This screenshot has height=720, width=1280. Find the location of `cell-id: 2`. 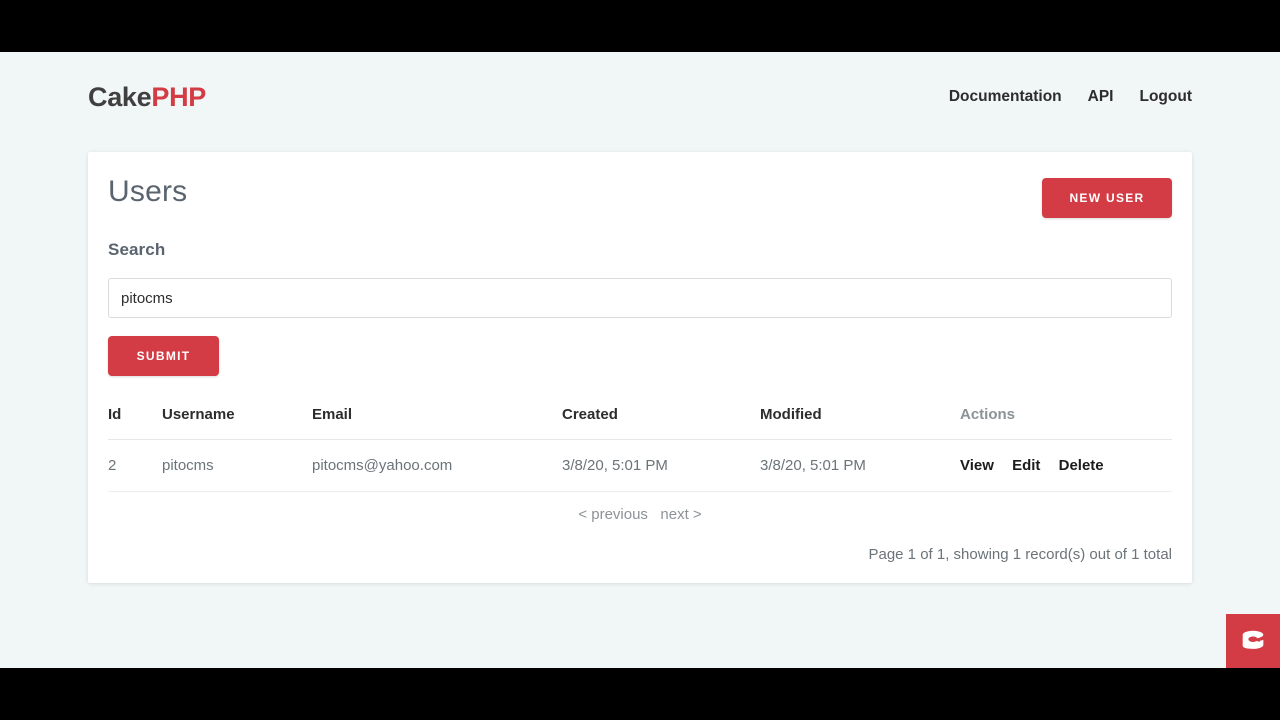

cell-id: 2 is located at coordinates (135, 465).